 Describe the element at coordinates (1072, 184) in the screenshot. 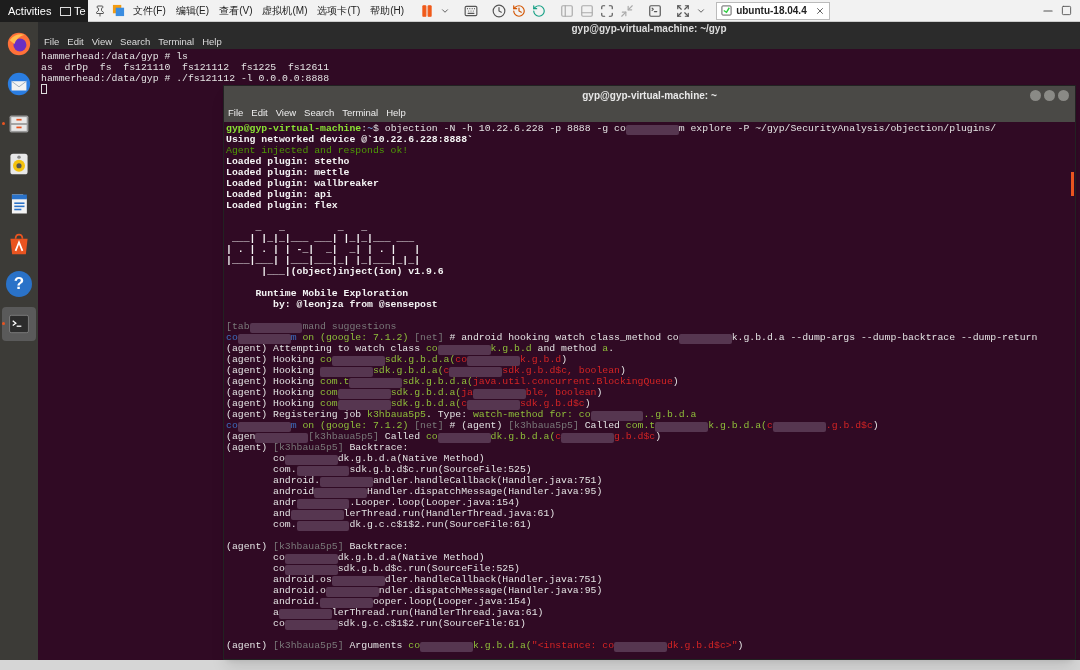

I see `scrollbar-thumb` at that location.